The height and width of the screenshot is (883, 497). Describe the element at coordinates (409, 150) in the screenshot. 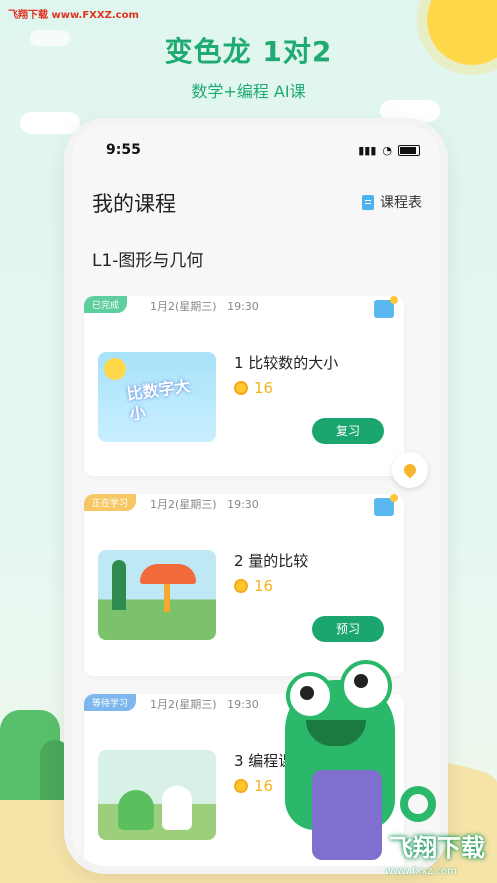

I see `battery-icon` at that location.